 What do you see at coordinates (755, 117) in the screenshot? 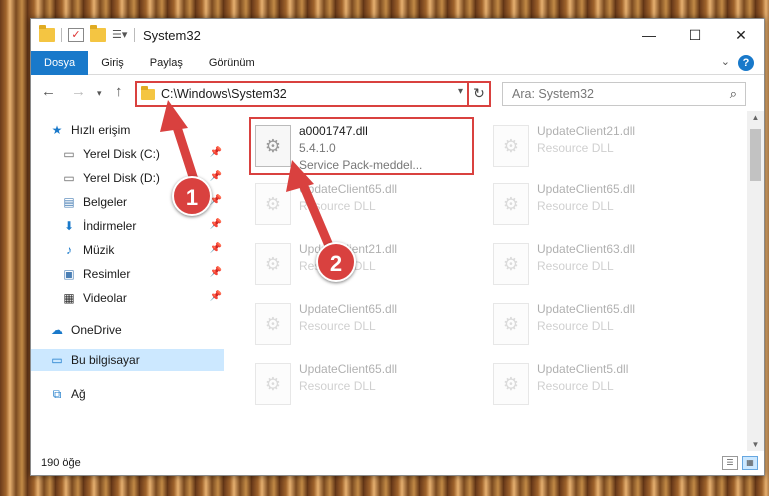
I see `scroll-up-icon: ▲` at bounding box center [755, 117].